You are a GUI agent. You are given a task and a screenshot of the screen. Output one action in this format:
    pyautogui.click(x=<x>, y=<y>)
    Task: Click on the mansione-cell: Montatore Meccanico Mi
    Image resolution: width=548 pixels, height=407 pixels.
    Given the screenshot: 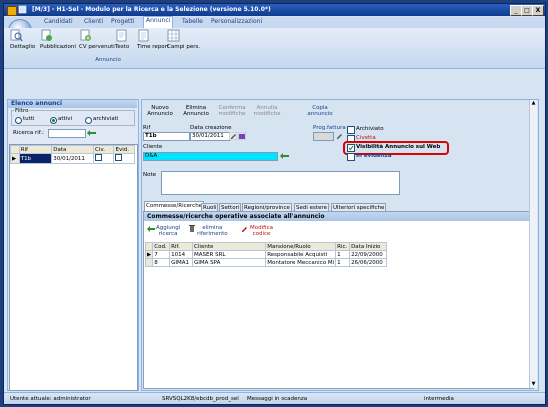 What is the action you would take?
    pyautogui.click(x=301, y=262)
    